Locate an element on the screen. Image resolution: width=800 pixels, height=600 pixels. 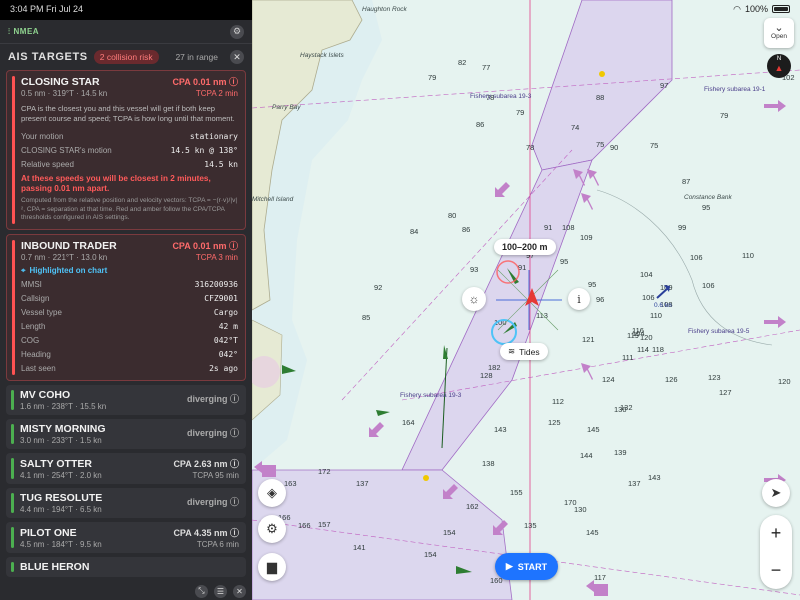
depth-sounding: 121 is located at coordinates (588, 339).